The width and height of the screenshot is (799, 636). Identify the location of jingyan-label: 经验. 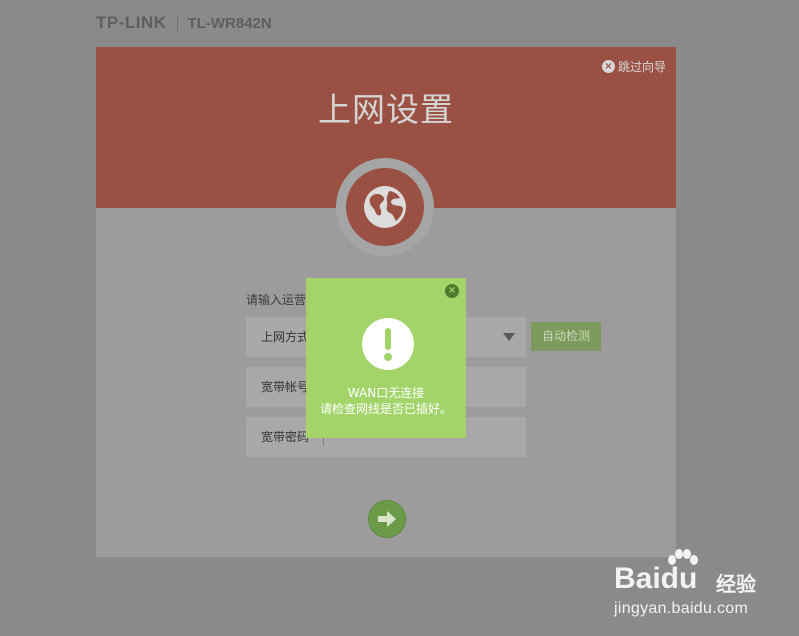
(736, 584).